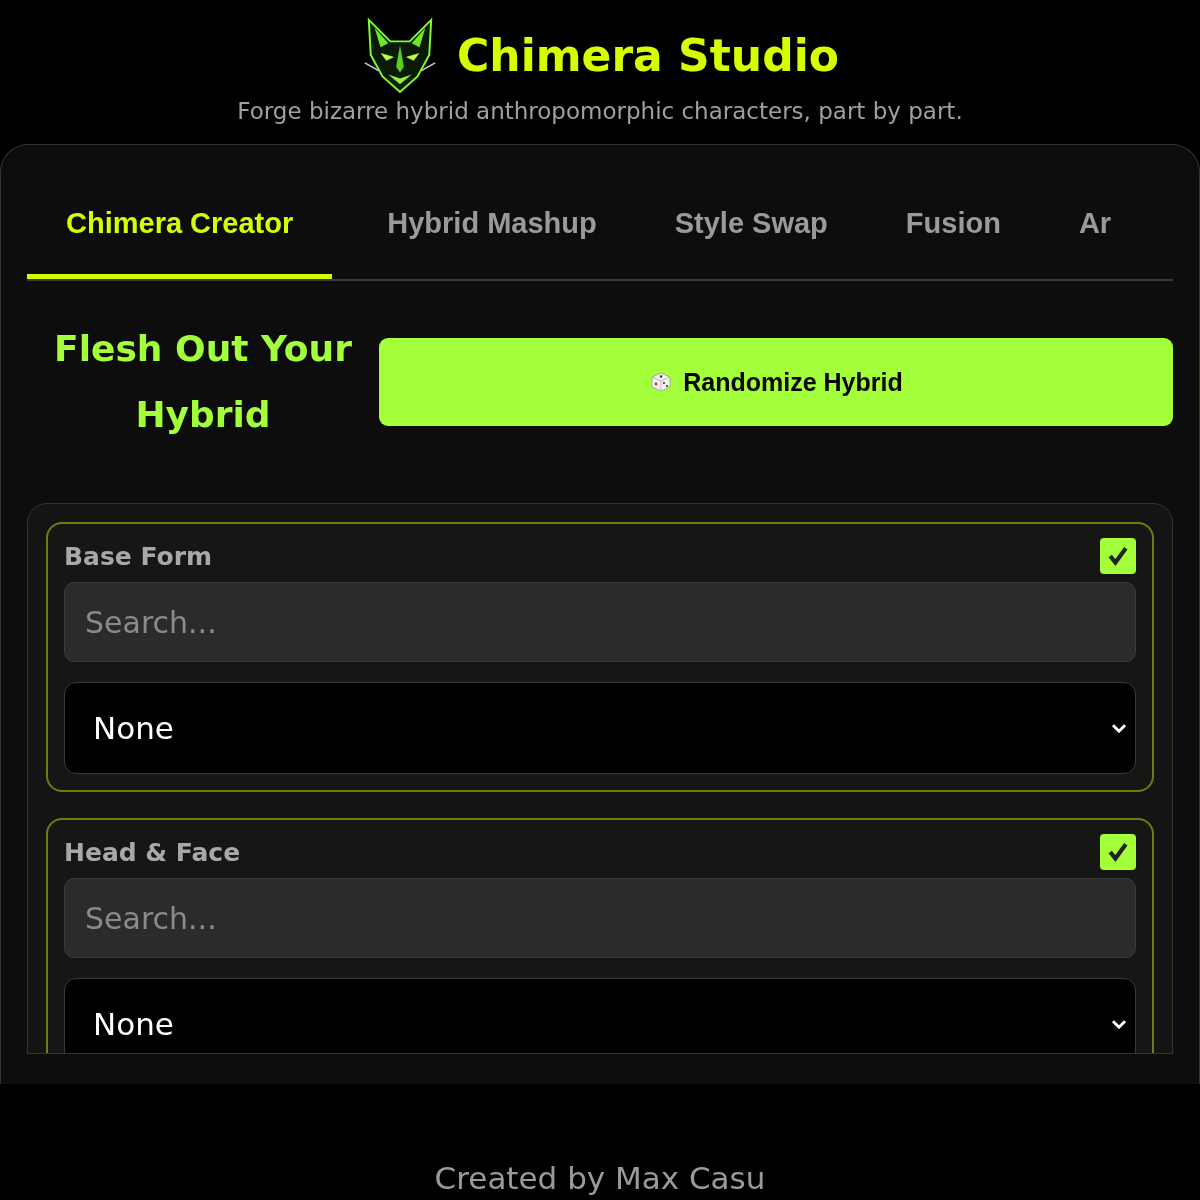 This screenshot has height=1200, width=1200. Describe the element at coordinates (648, 55) in the screenshot. I see `app-title: Chimera Studio` at that location.